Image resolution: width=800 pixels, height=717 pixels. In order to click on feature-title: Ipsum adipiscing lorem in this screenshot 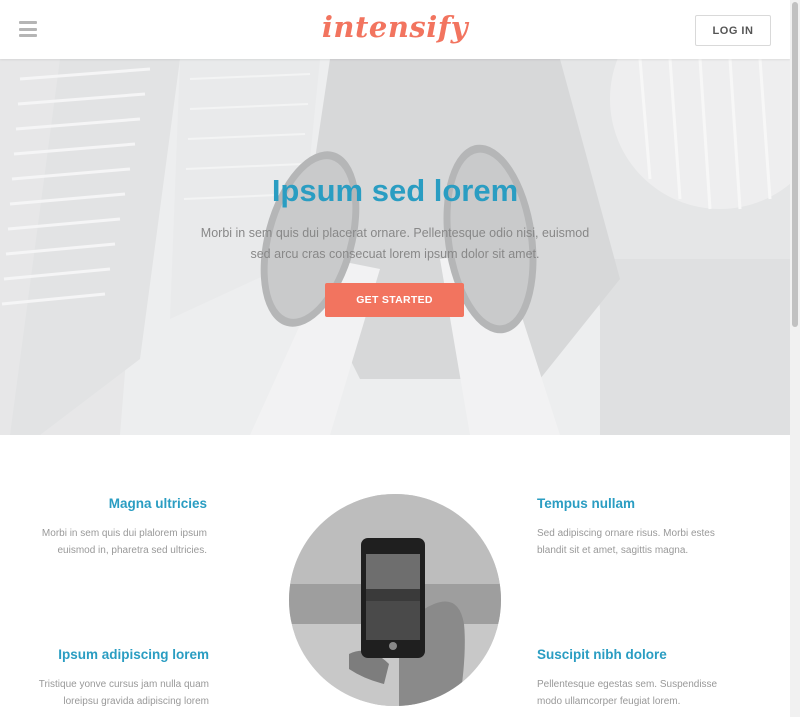, I will do `click(133, 654)`.